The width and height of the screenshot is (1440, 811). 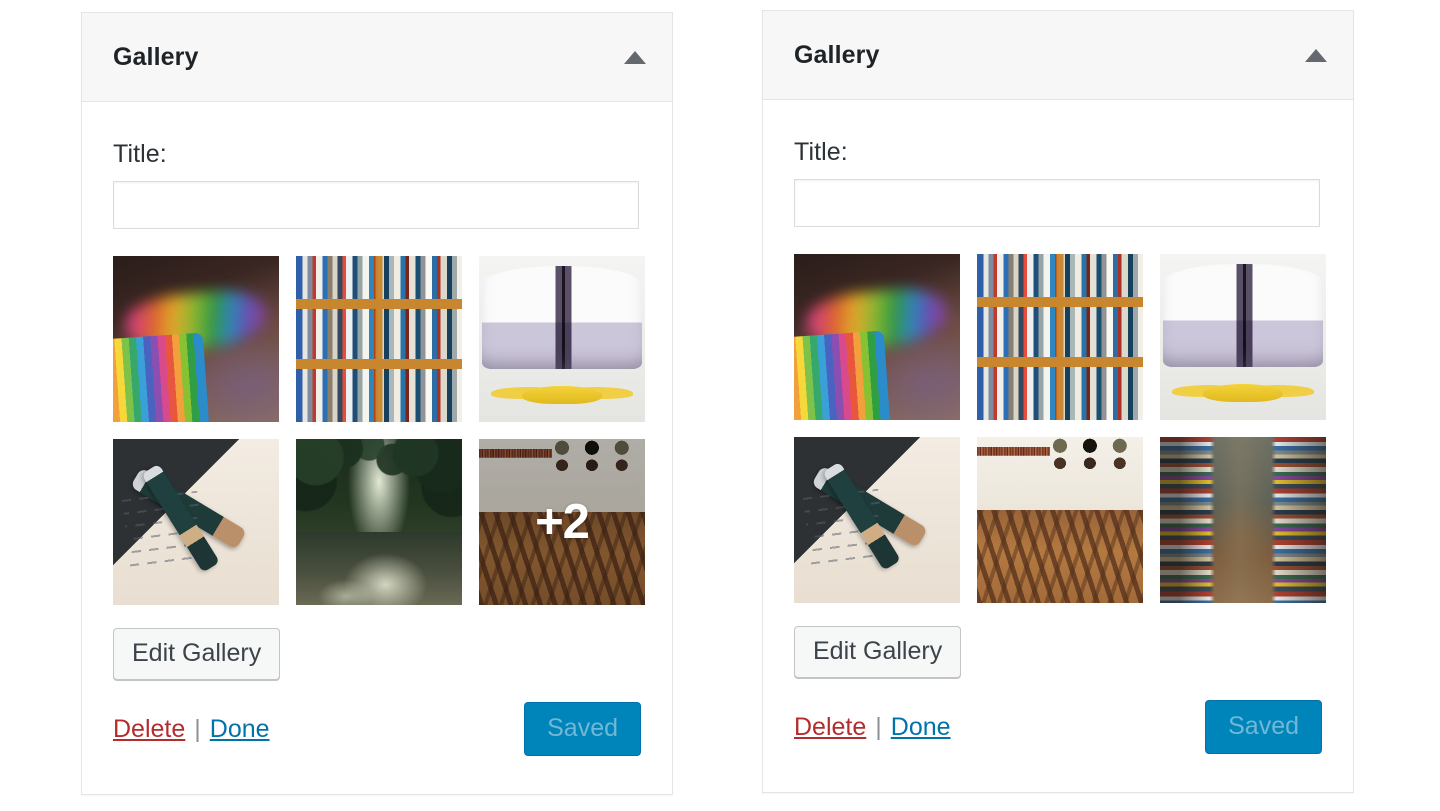 What do you see at coordinates (872, 727) in the screenshot?
I see `widget-links-right: Delete | Done` at bounding box center [872, 727].